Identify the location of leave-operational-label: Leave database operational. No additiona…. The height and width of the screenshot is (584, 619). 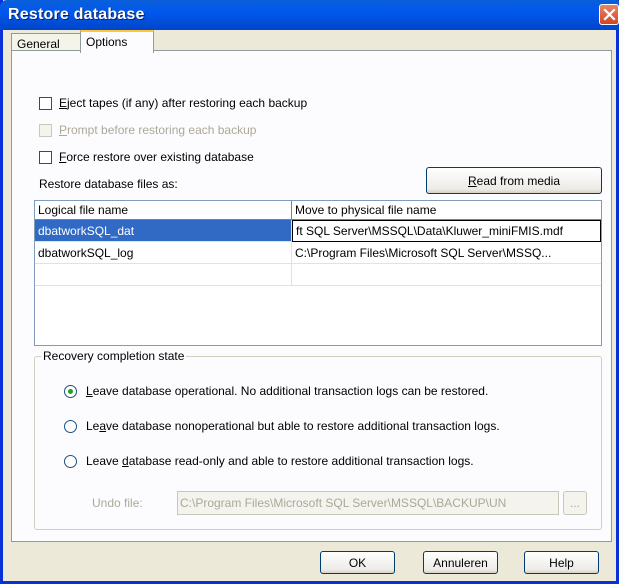
(287, 391).